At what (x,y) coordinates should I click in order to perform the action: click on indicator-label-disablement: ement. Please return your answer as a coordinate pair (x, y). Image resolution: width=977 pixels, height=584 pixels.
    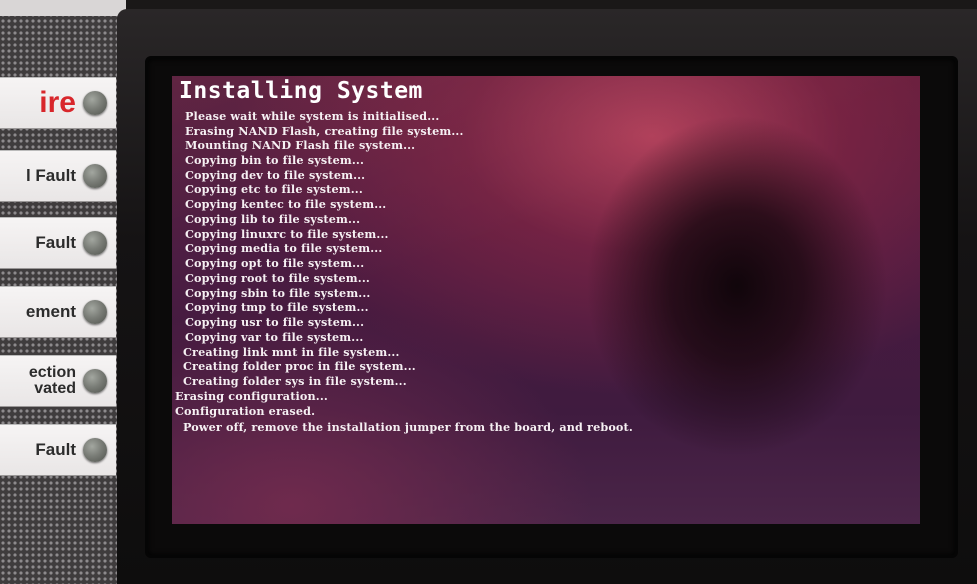
    Looking at the image, I should click on (50, 311).